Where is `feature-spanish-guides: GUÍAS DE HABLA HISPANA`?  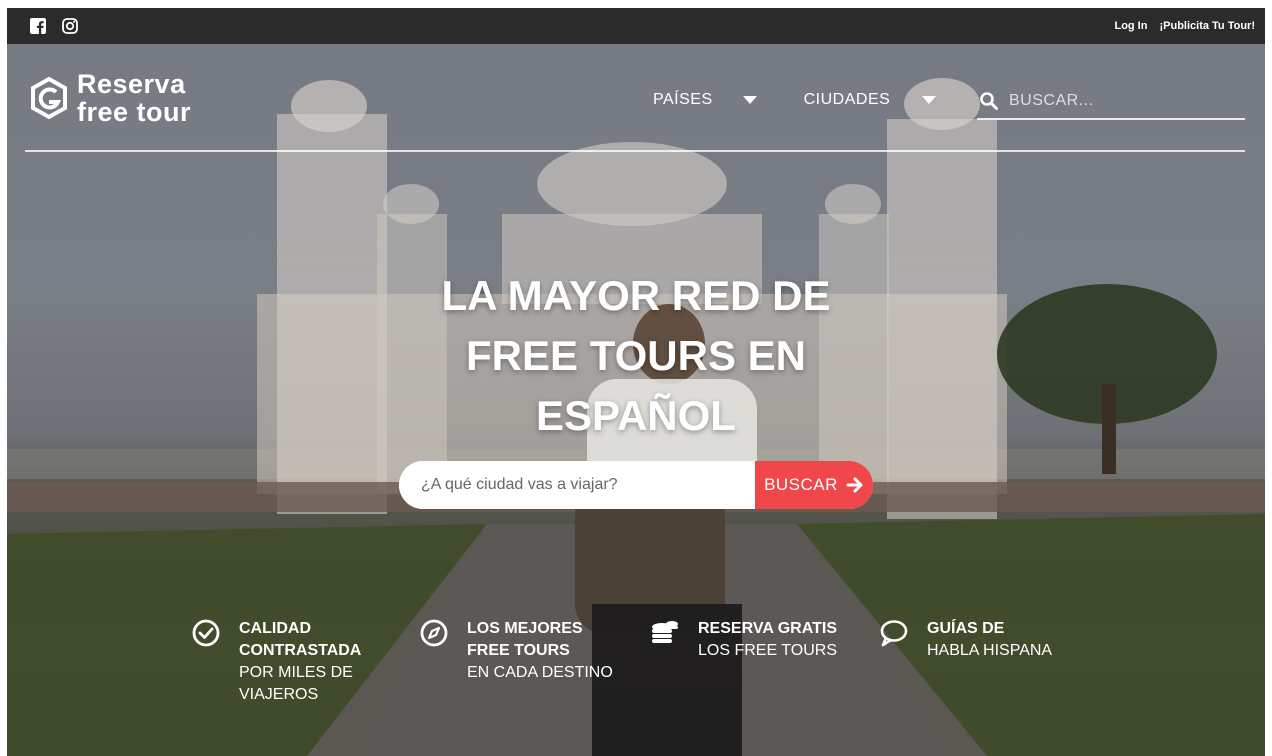
feature-spanish-guides: GUÍAS DE HABLA HISPANA is located at coordinates (965, 640).